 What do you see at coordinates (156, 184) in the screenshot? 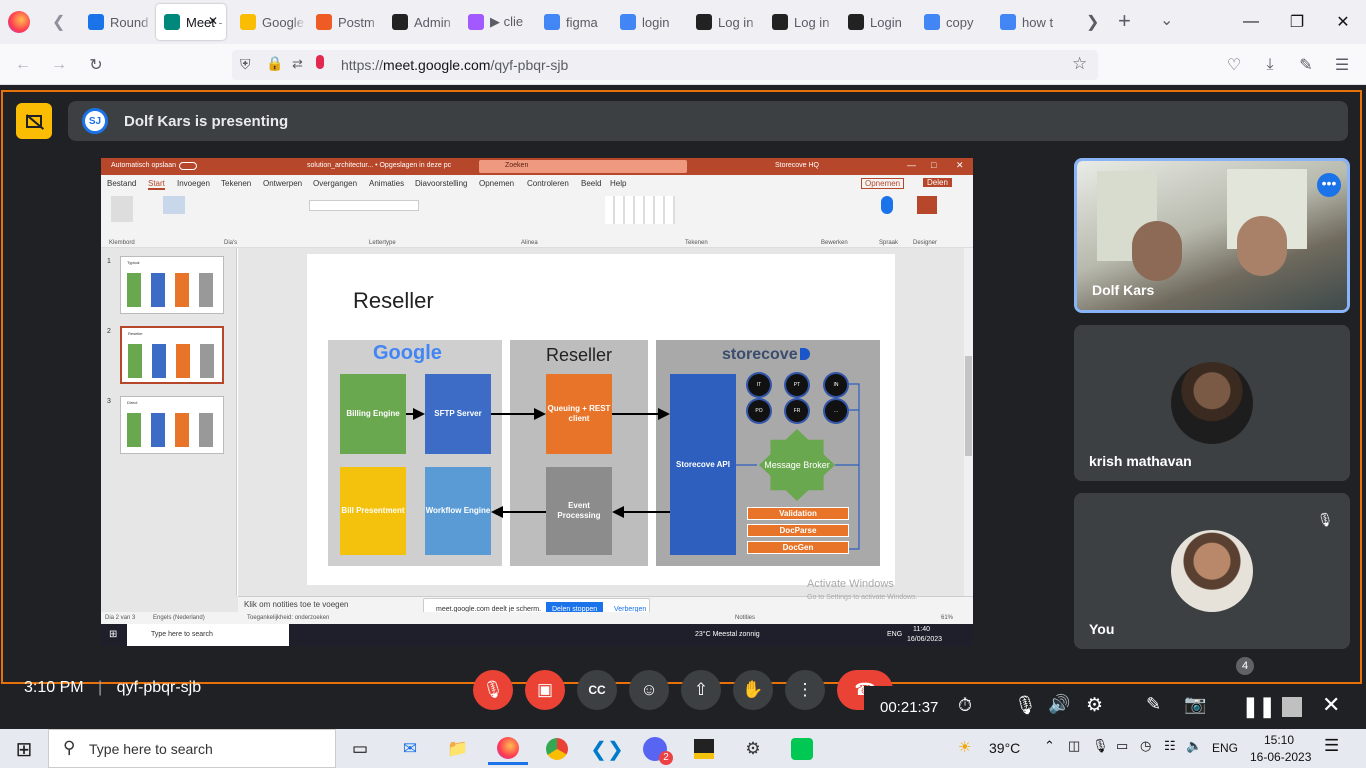
I see `ribbon-tab: Start` at bounding box center [156, 184].